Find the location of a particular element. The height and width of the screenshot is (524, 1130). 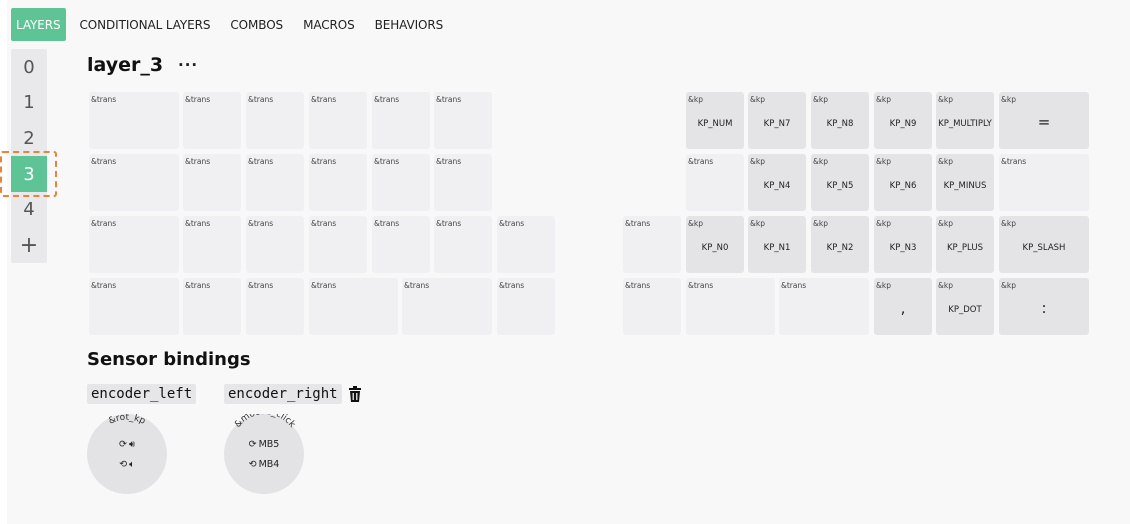

layer-item-1: 1 is located at coordinates (29, 102).